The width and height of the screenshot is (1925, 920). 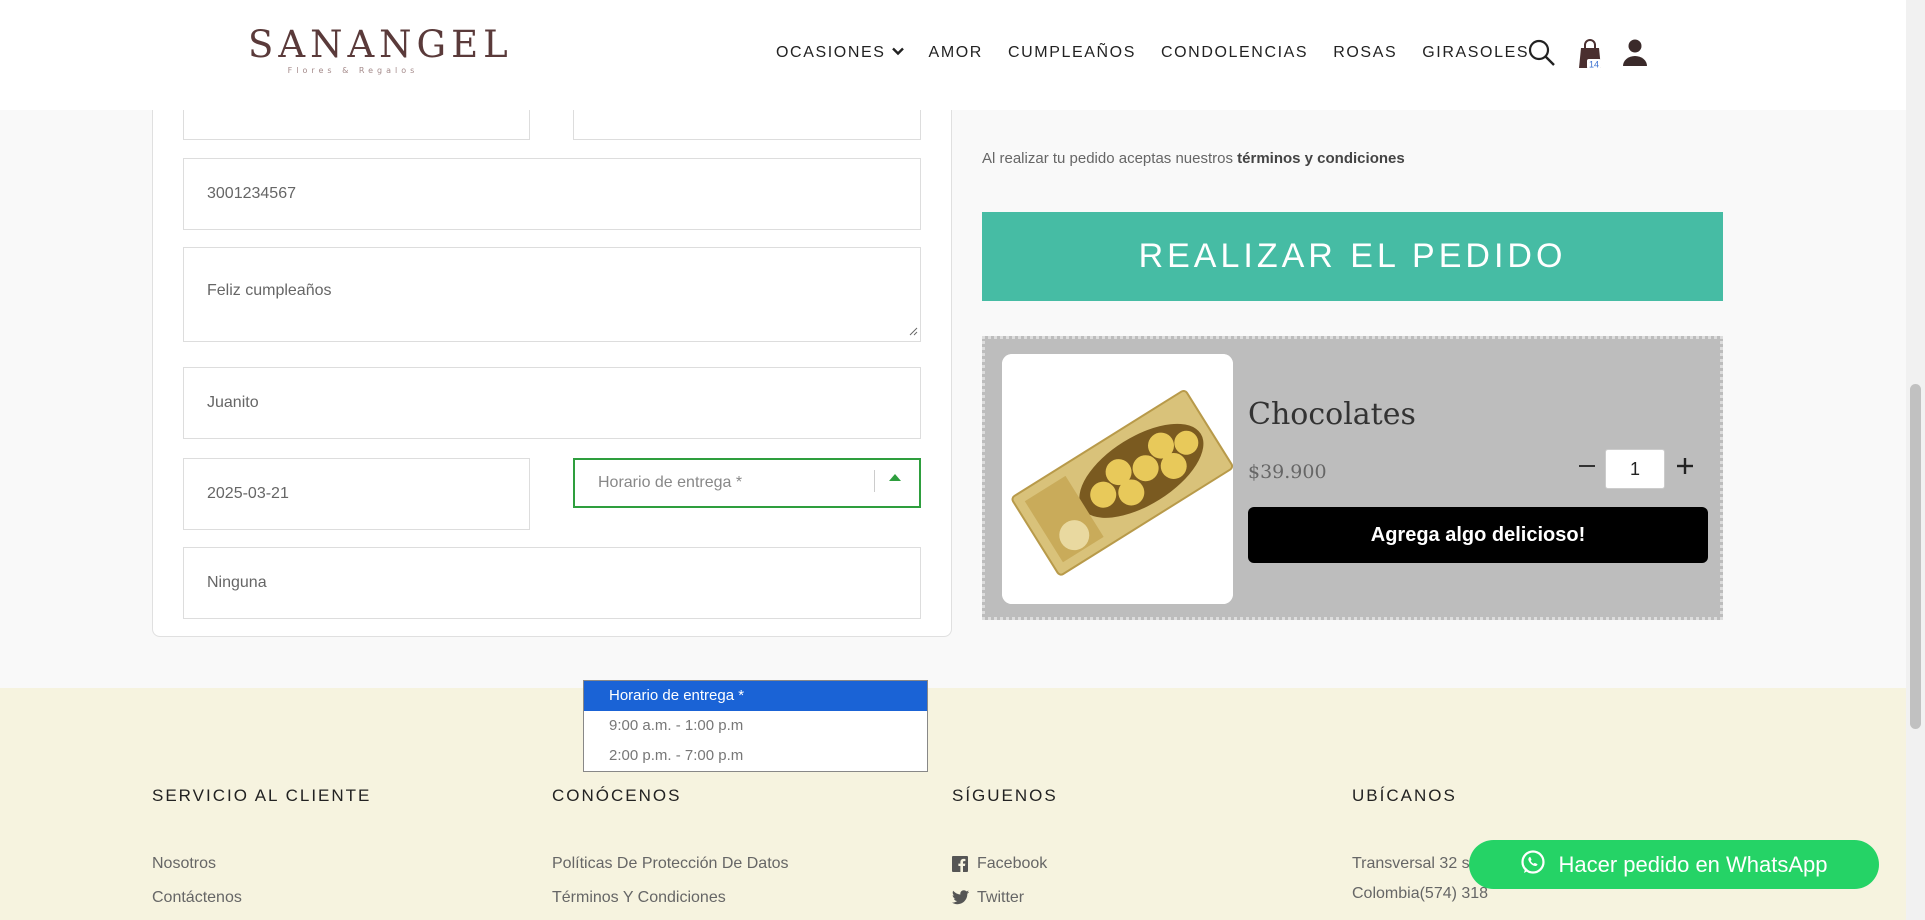 I want to click on delivery-time-select: Horario de entrega *, so click(x=747, y=483).